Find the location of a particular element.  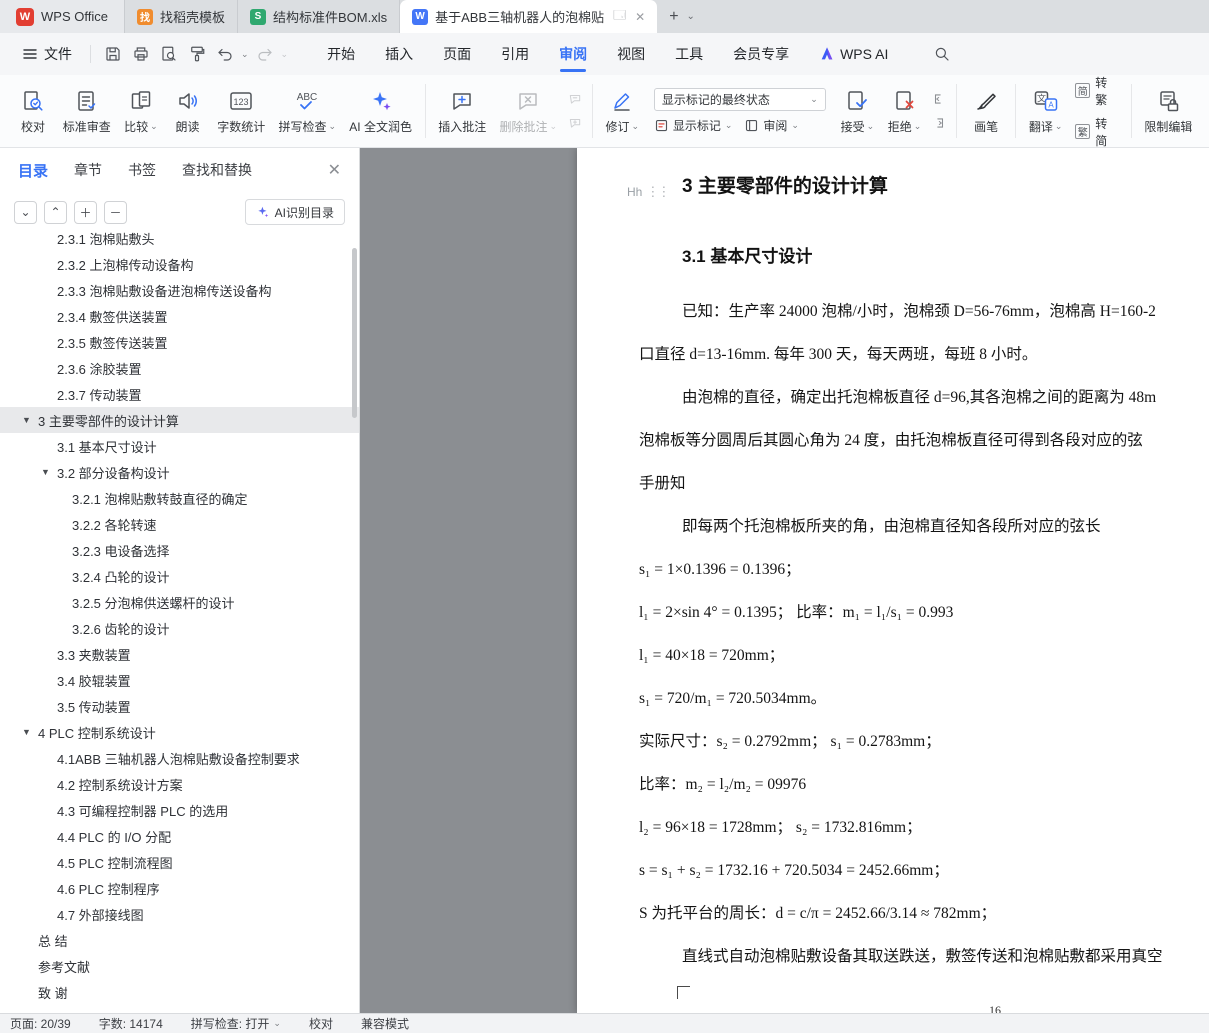

toc-item: ▼ 4.1ABB 三轴机器人泡棉贴敷设备控制要求 is located at coordinates (179, 758).